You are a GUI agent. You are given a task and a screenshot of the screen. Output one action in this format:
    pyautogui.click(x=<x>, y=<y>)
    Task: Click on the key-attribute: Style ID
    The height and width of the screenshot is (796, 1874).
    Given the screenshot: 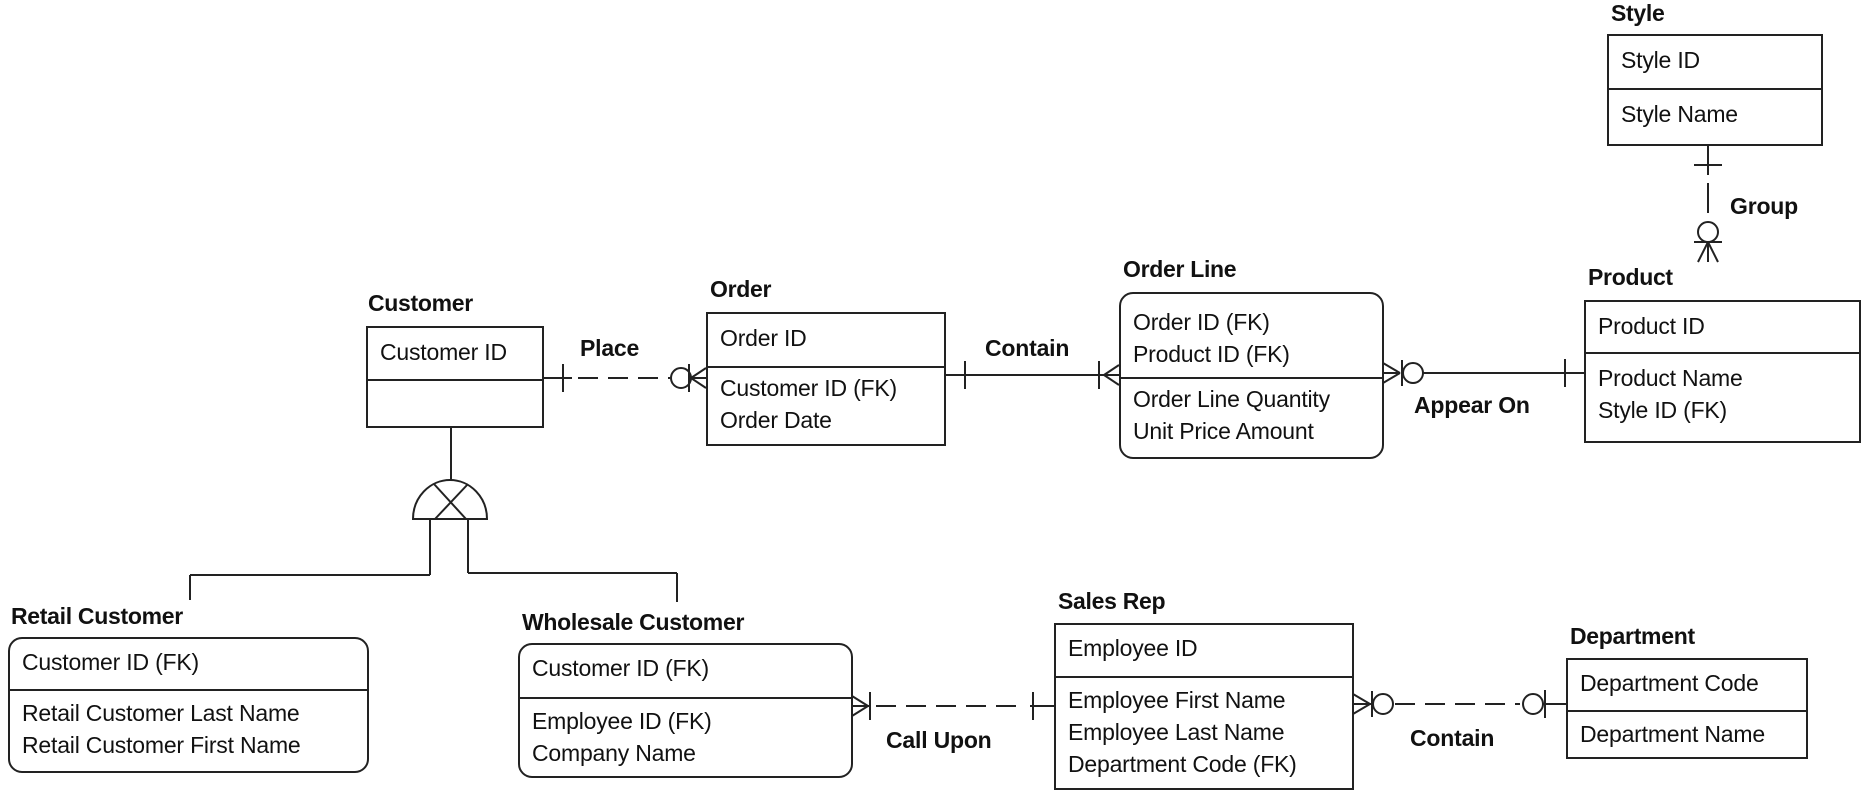 What is the action you would take?
    pyautogui.click(x=1660, y=60)
    